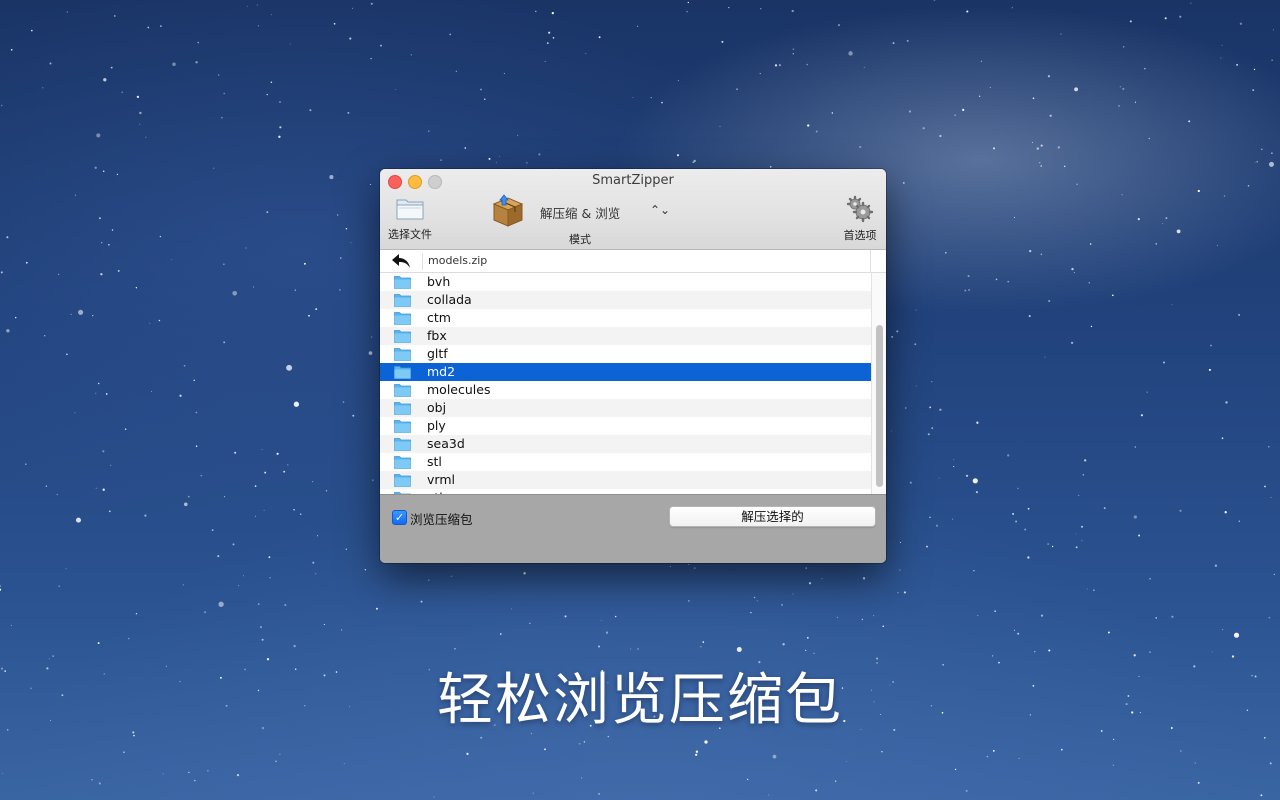 The height and width of the screenshot is (800, 1280). What do you see at coordinates (410, 218) in the screenshot?
I see `open-file-button: 选择文件` at bounding box center [410, 218].